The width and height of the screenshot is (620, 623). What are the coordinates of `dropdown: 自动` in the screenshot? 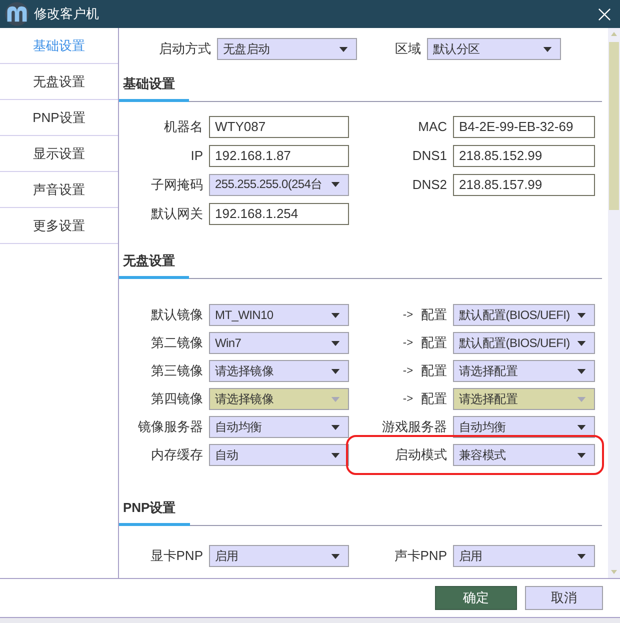 It's located at (279, 455).